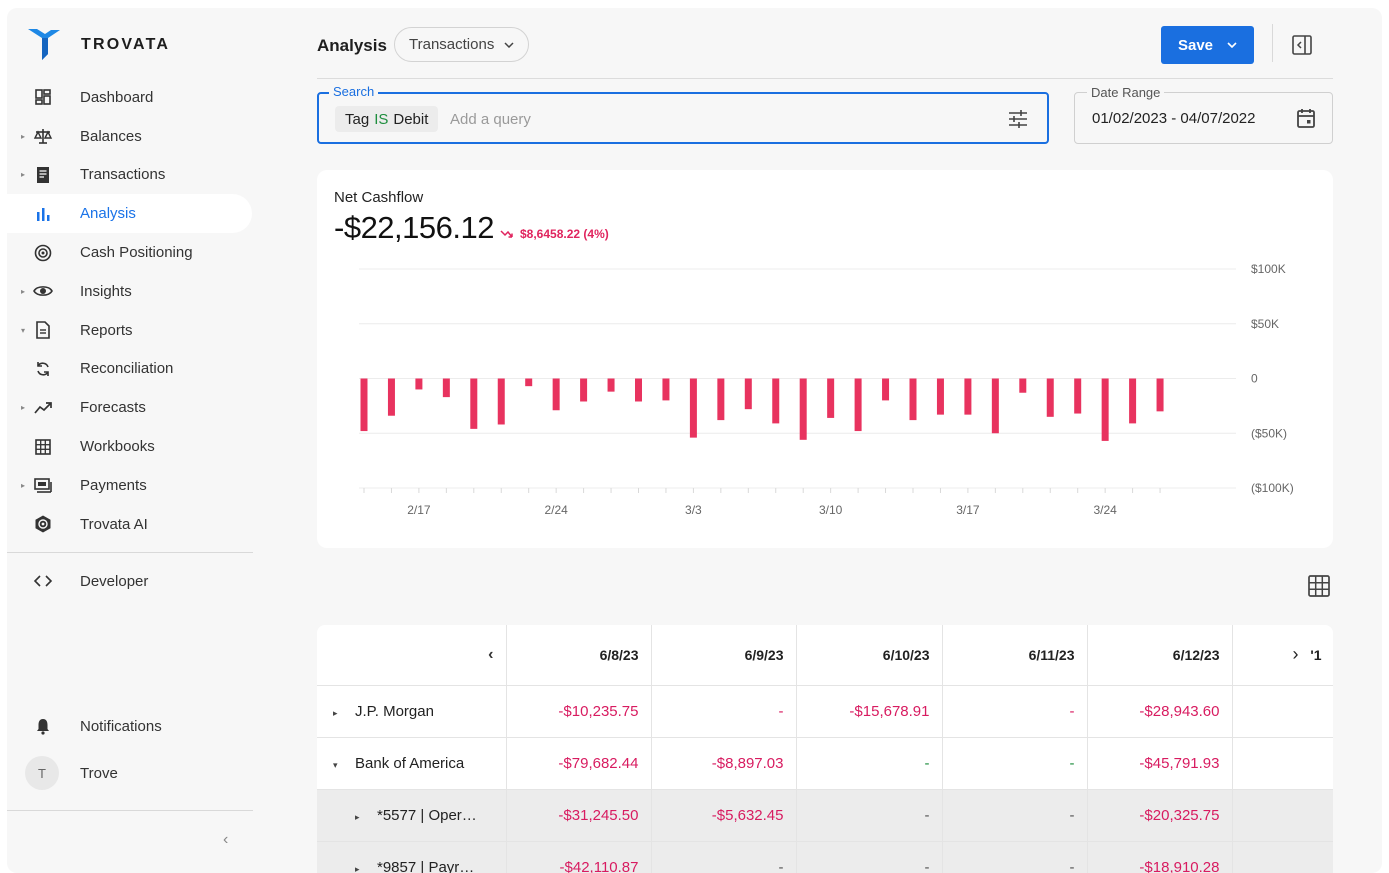 This screenshot has height=873, width=1389. Describe the element at coordinates (44, 44) in the screenshot. I see `trovata-logo-icon` at that location.